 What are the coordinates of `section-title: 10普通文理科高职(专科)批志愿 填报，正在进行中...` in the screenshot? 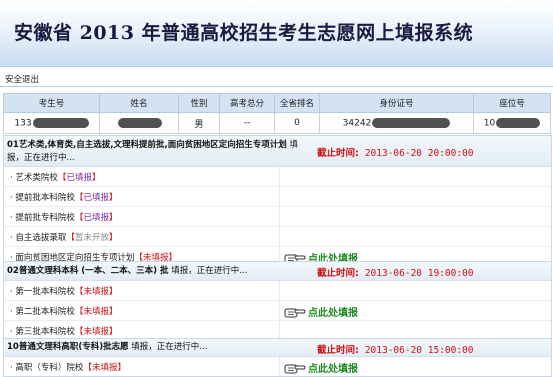 It's located at (159, 347).